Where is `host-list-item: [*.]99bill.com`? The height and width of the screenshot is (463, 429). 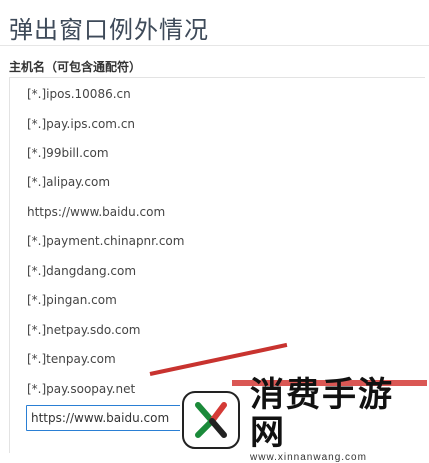 host-list-item: [*.]99bill.com is located at coordinates (68, 153).